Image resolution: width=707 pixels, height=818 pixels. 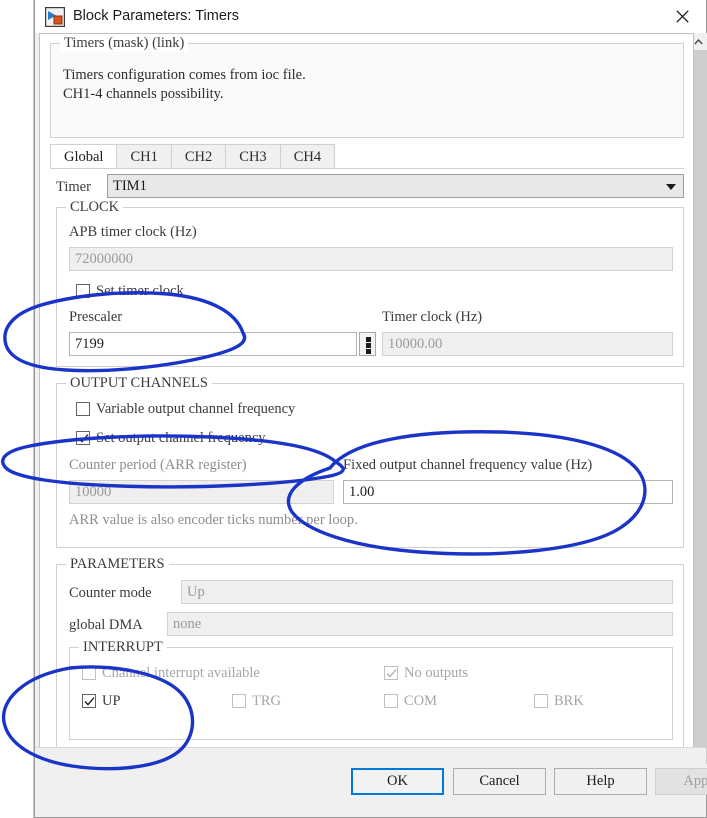 I want to click on set-output-frequency-box, so click(x=83, y=438).